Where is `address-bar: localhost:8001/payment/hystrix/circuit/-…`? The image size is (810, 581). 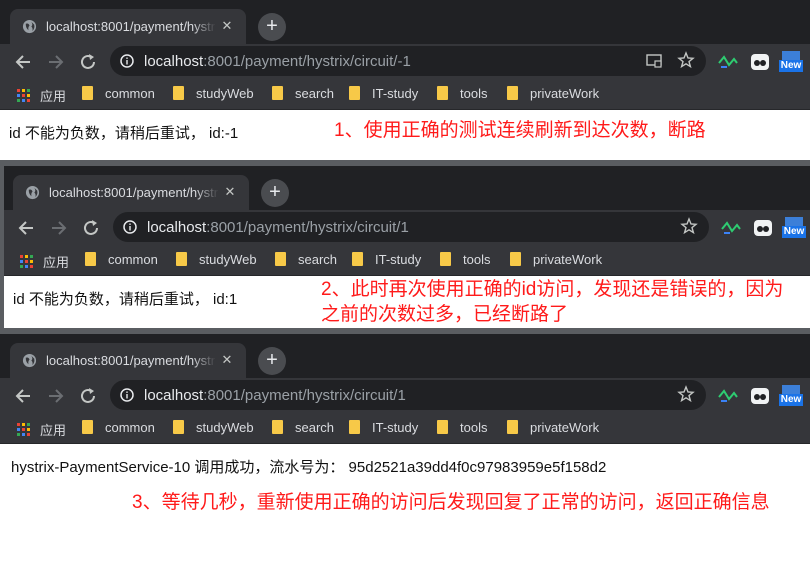
address-bar: localhost:8001/payment/hystrix/circuit/-… is located at coordinates (408, 61).